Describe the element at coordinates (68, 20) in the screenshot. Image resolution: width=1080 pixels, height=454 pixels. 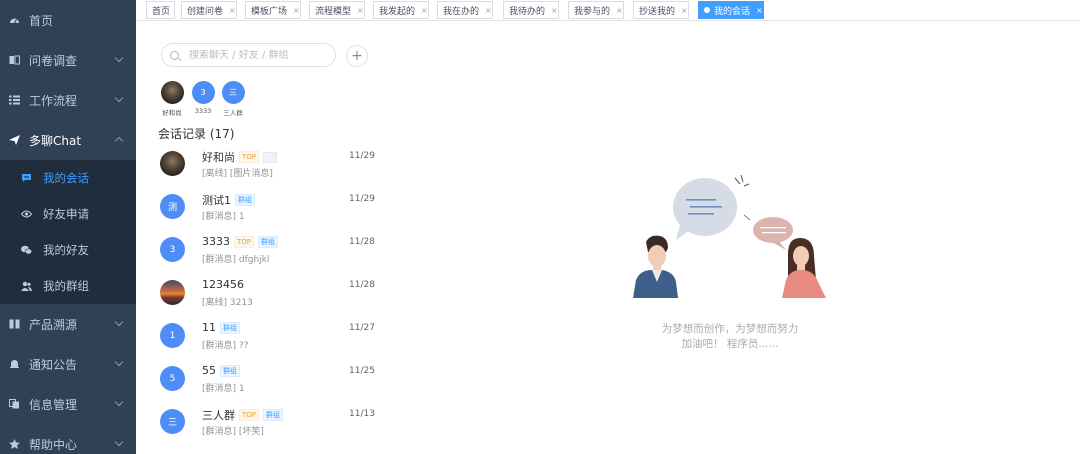
I see `sidebar-item-home: 首页` at that location.